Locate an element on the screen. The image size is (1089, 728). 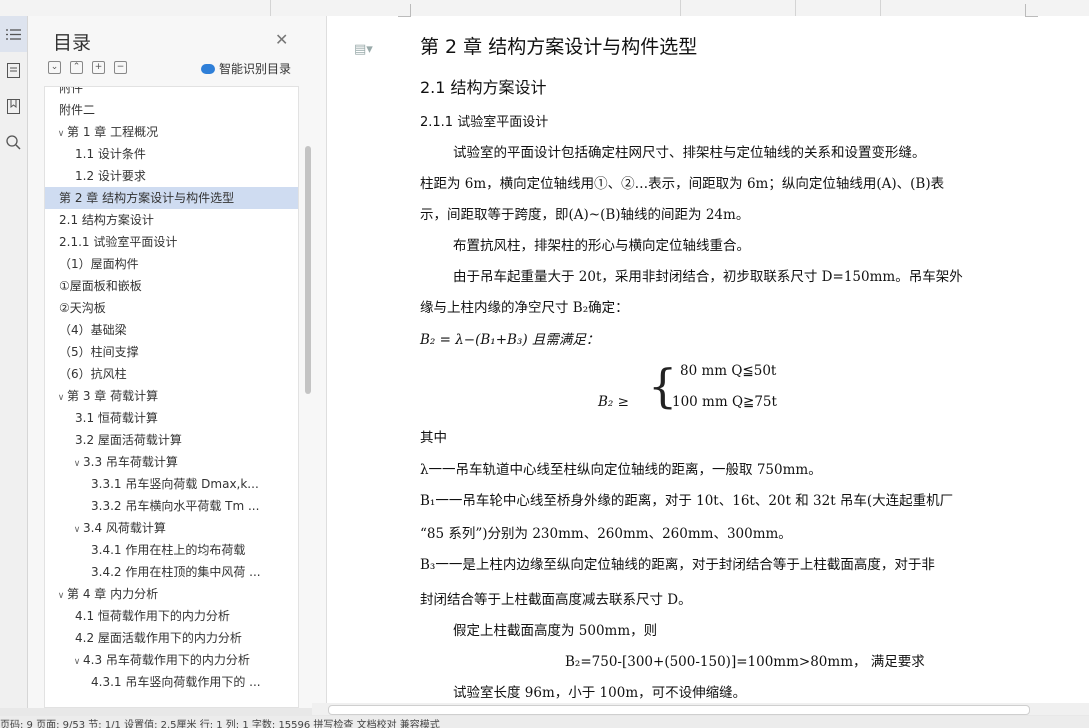
toc-item-label: （4）基础梁 is located at coordinates (93, 330).